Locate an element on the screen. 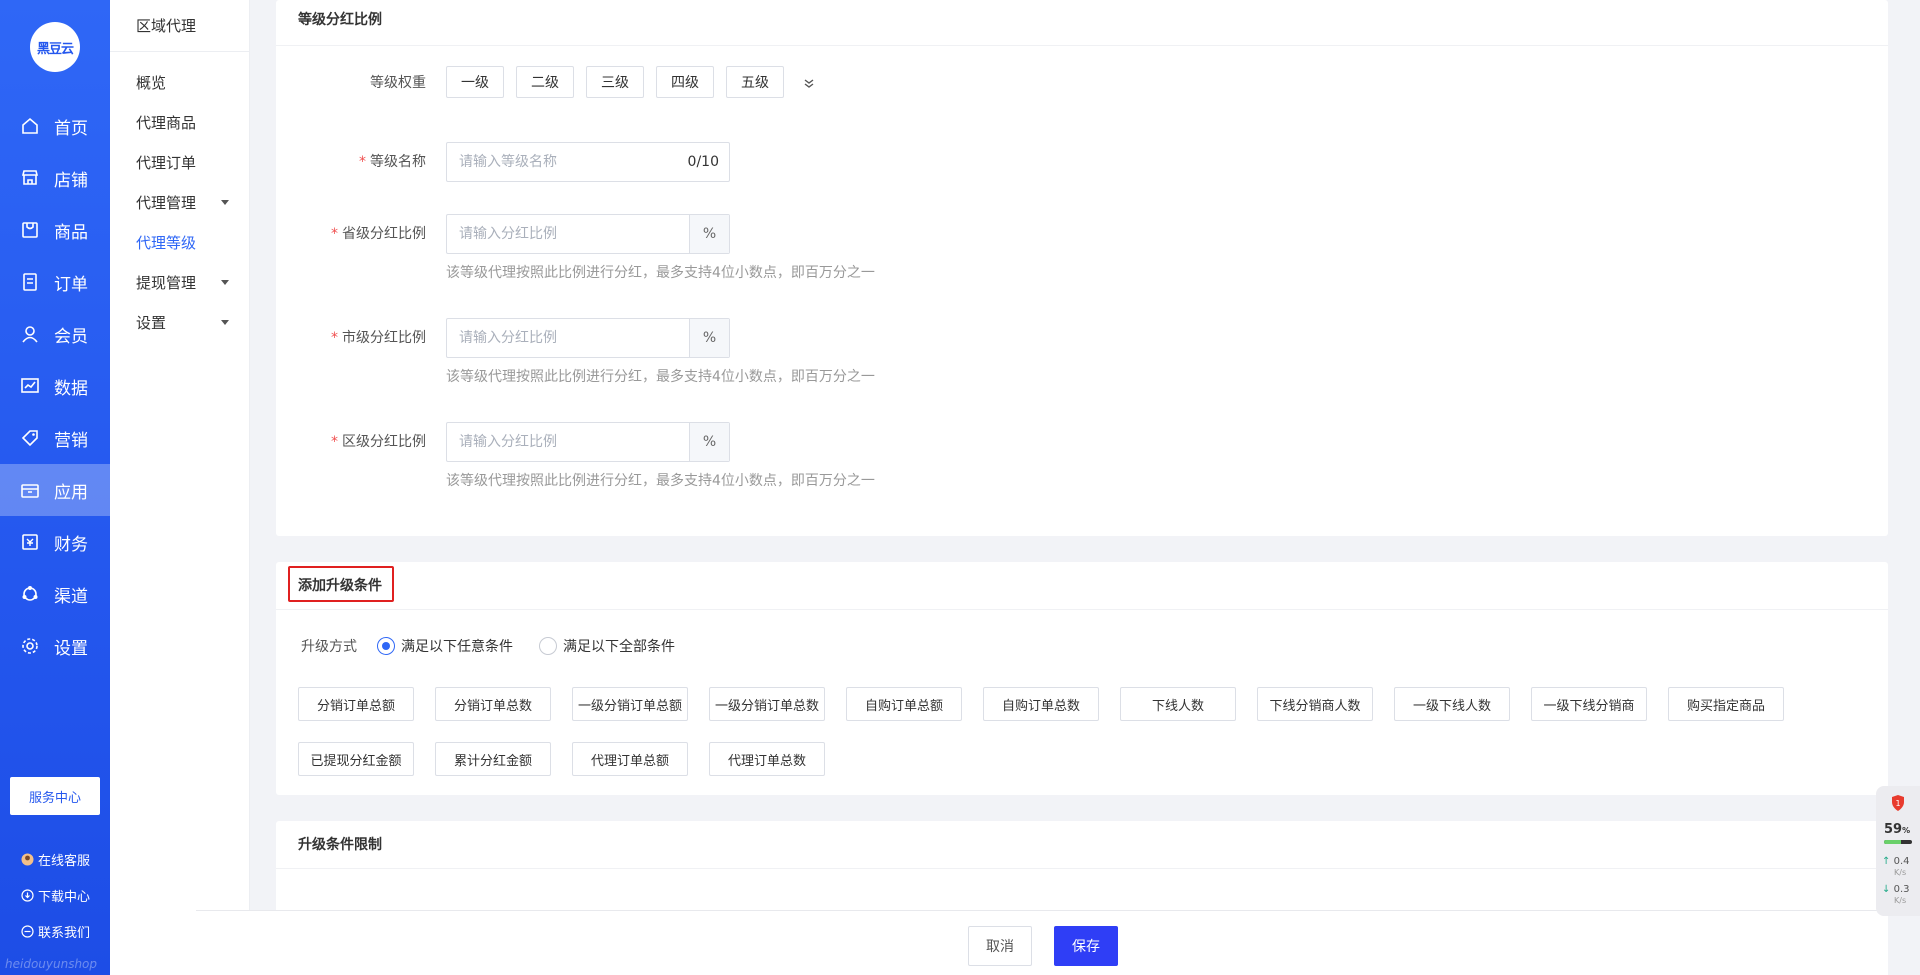  cpu-percent: 59% is located at coordinates (1897, 829).